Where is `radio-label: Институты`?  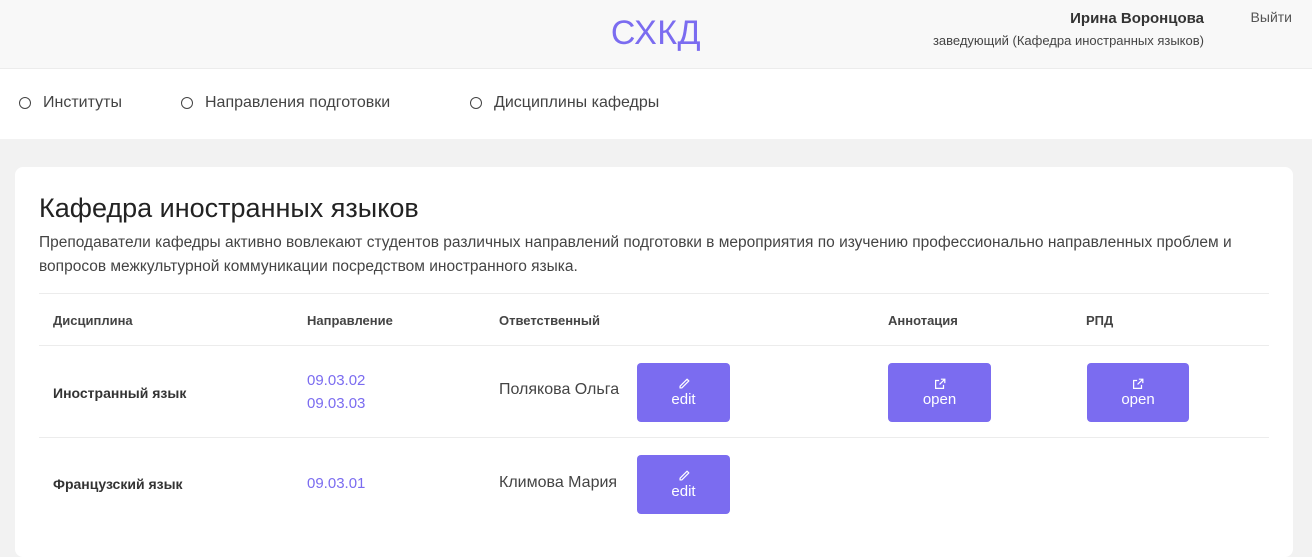
radio-label: Институты is located at coordinates (82, 102).